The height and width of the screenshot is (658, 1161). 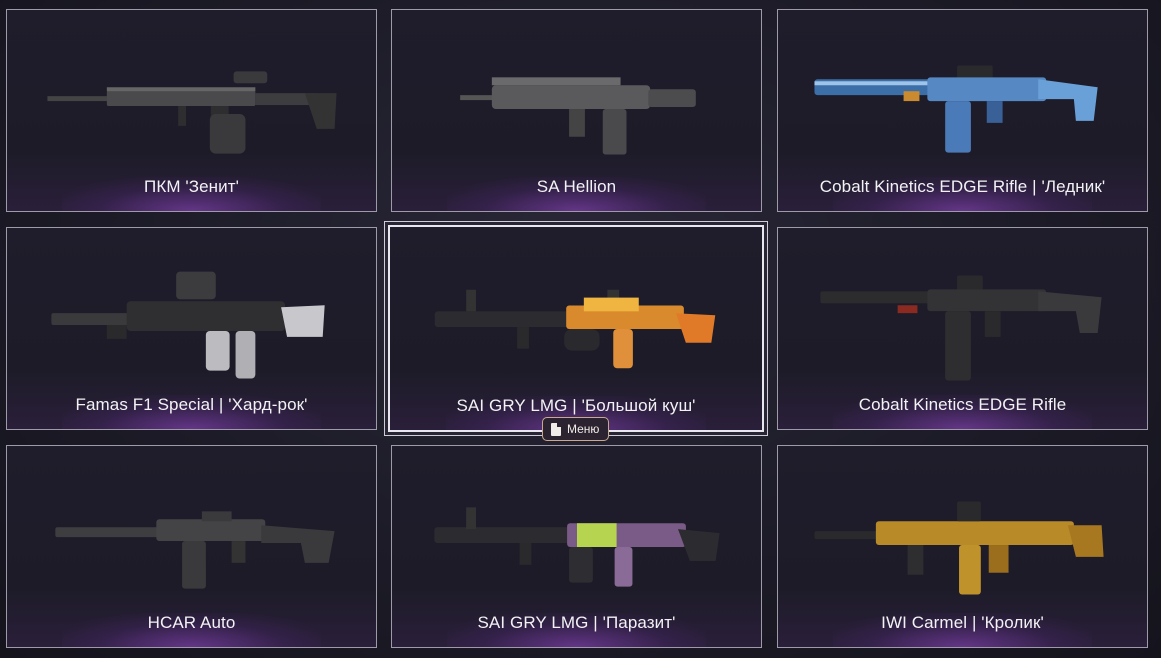 What do you see at coordinates (556, 429) in the screenshot?
I see `document-icon` at bounding box center [556, 429].